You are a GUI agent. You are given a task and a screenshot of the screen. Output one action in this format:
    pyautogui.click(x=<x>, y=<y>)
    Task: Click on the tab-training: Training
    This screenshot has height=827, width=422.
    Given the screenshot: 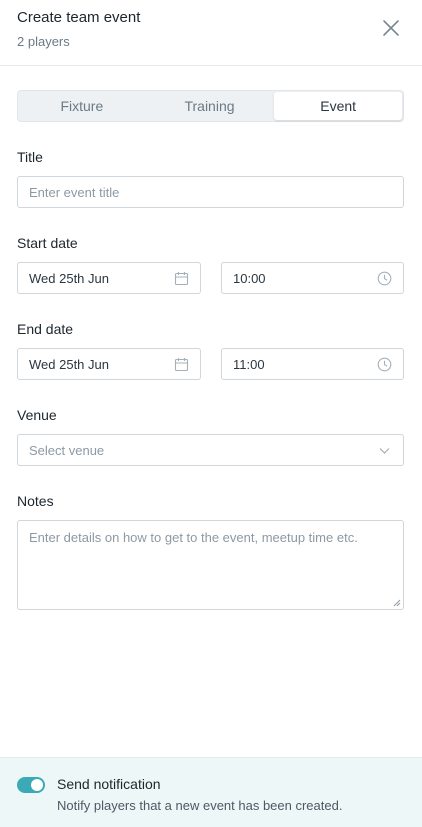 What is the action you would take?
    pyautogui.click(x=210, y=106)
    